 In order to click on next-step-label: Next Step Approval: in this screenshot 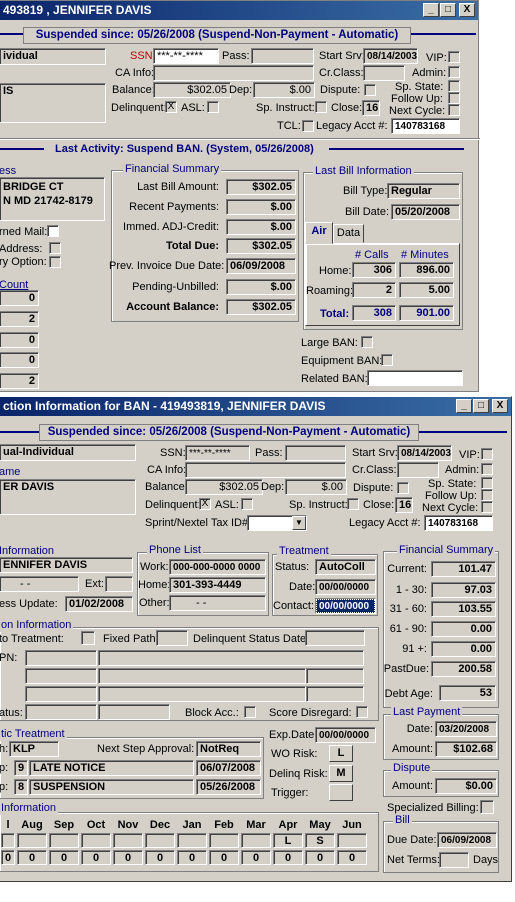, I will do `click(146, 749)`.